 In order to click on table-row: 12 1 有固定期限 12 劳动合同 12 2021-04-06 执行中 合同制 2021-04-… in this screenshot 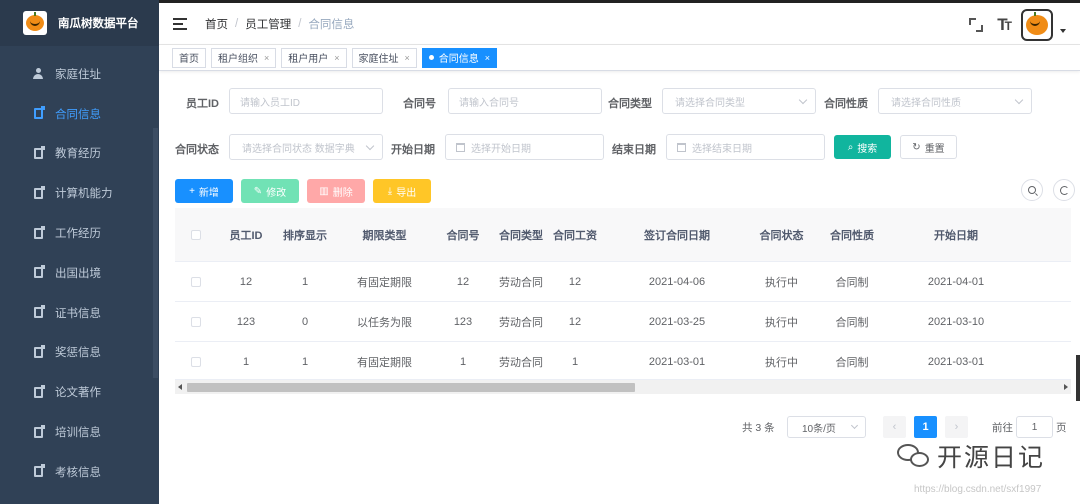, I will do `click(623, 282)`.